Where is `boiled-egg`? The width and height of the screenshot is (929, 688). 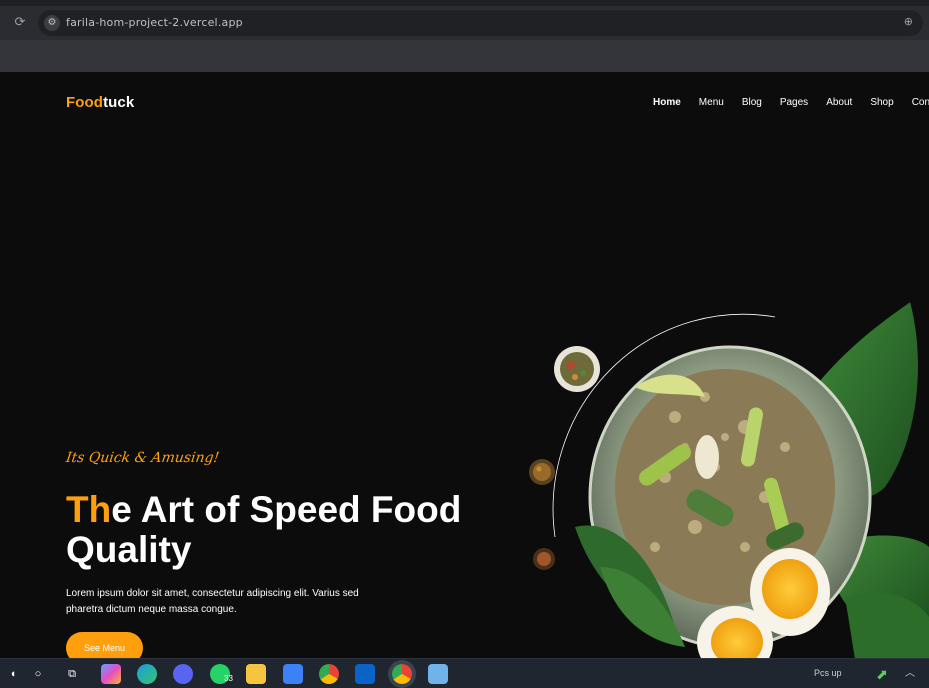
boiled-egg is located at coordinates (707, 457).